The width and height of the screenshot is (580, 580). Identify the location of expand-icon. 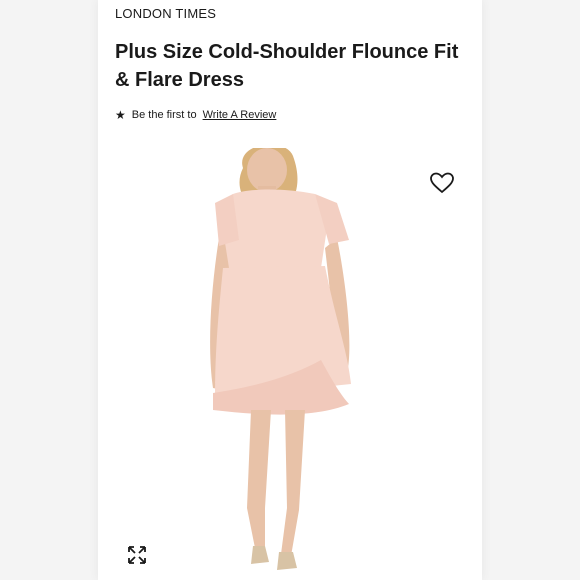
(137, 555).